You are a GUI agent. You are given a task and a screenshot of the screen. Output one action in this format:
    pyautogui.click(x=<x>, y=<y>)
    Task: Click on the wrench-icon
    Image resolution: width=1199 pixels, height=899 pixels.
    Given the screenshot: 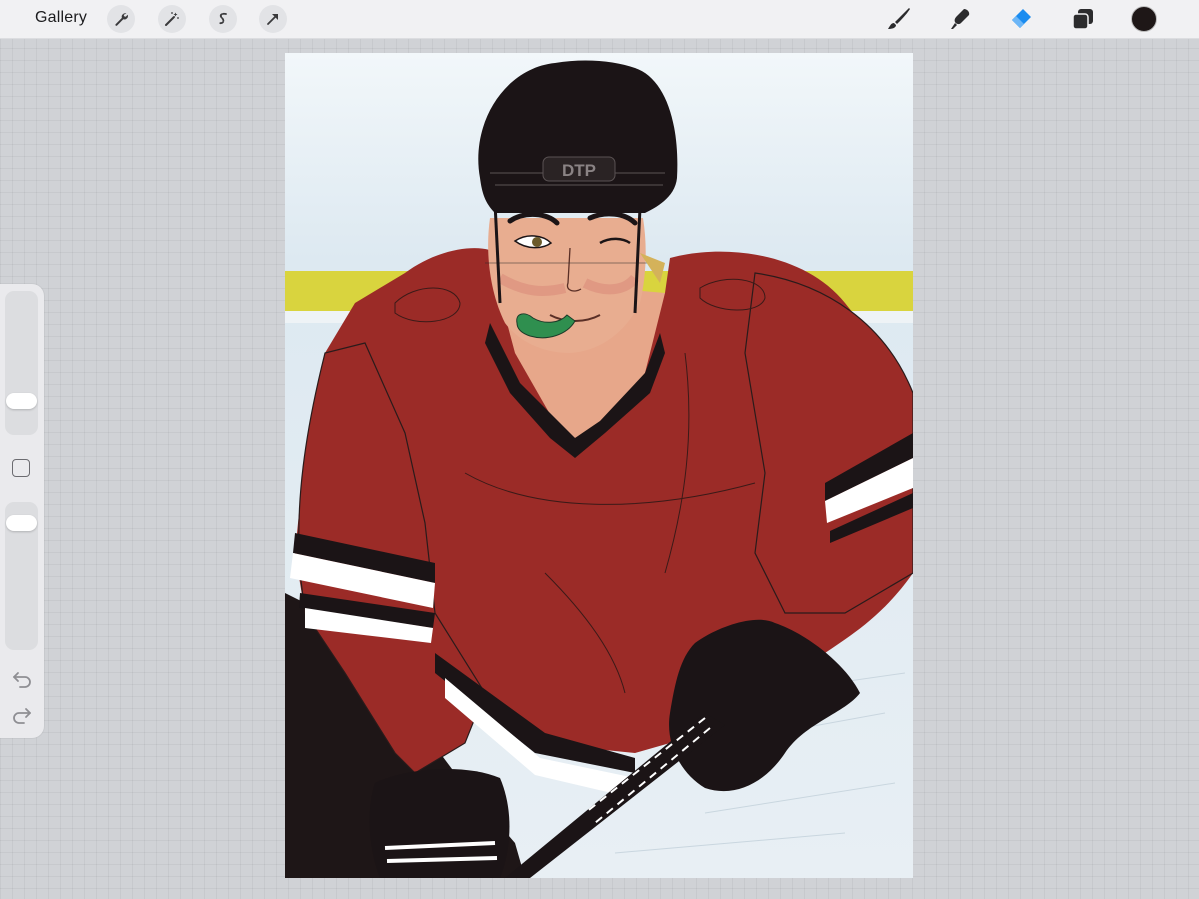 What is the action you would take?
    pyautogui.click(x=121, y=19)
    